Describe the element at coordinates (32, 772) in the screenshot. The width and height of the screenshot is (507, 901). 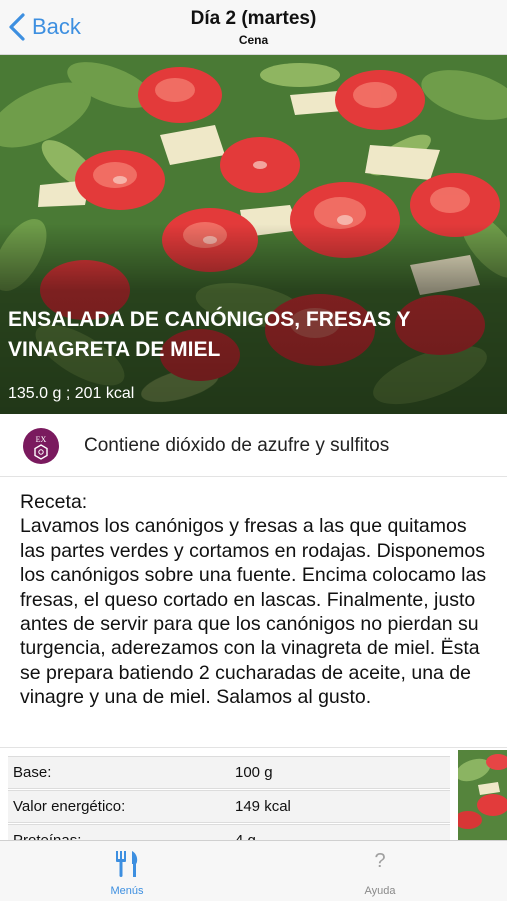
I see `nutrition-label: Base:` at that location.